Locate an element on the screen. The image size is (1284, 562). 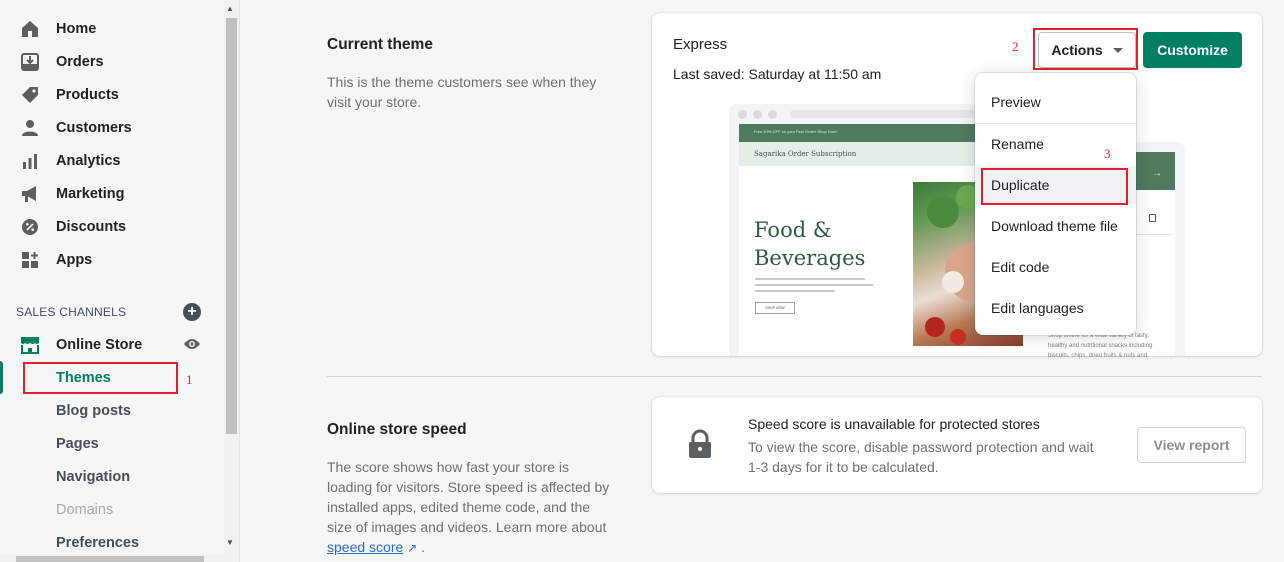
section-divider is located at coordinates (794, 376).